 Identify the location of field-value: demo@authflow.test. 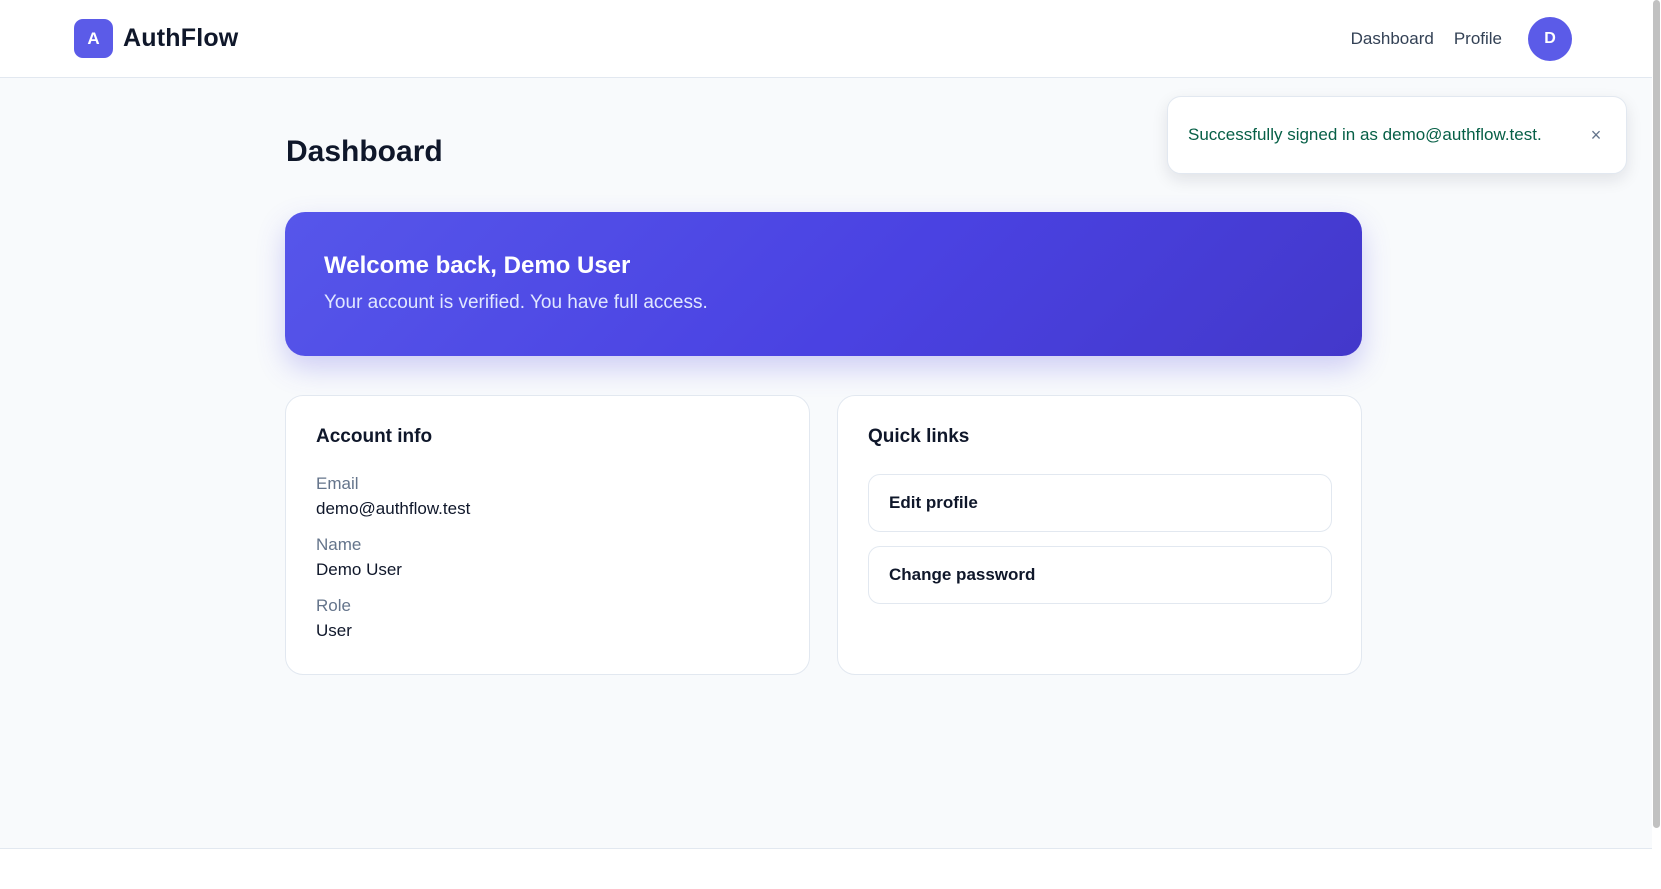
(393, 508).